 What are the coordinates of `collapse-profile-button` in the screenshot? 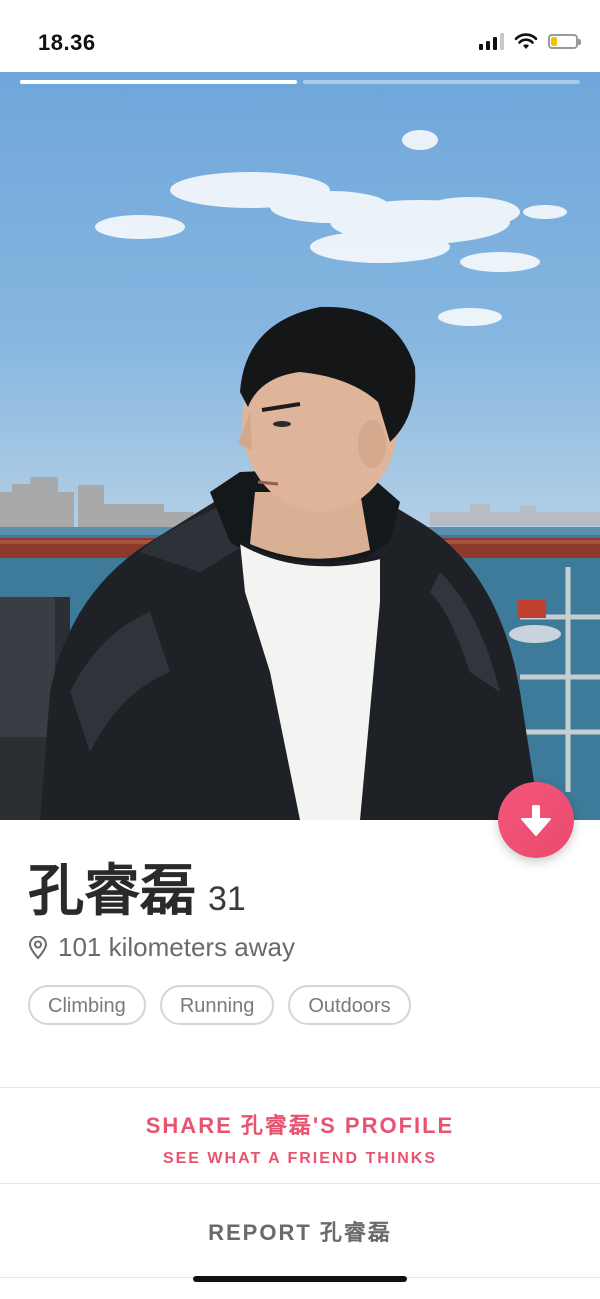 It's located at (536, 820).